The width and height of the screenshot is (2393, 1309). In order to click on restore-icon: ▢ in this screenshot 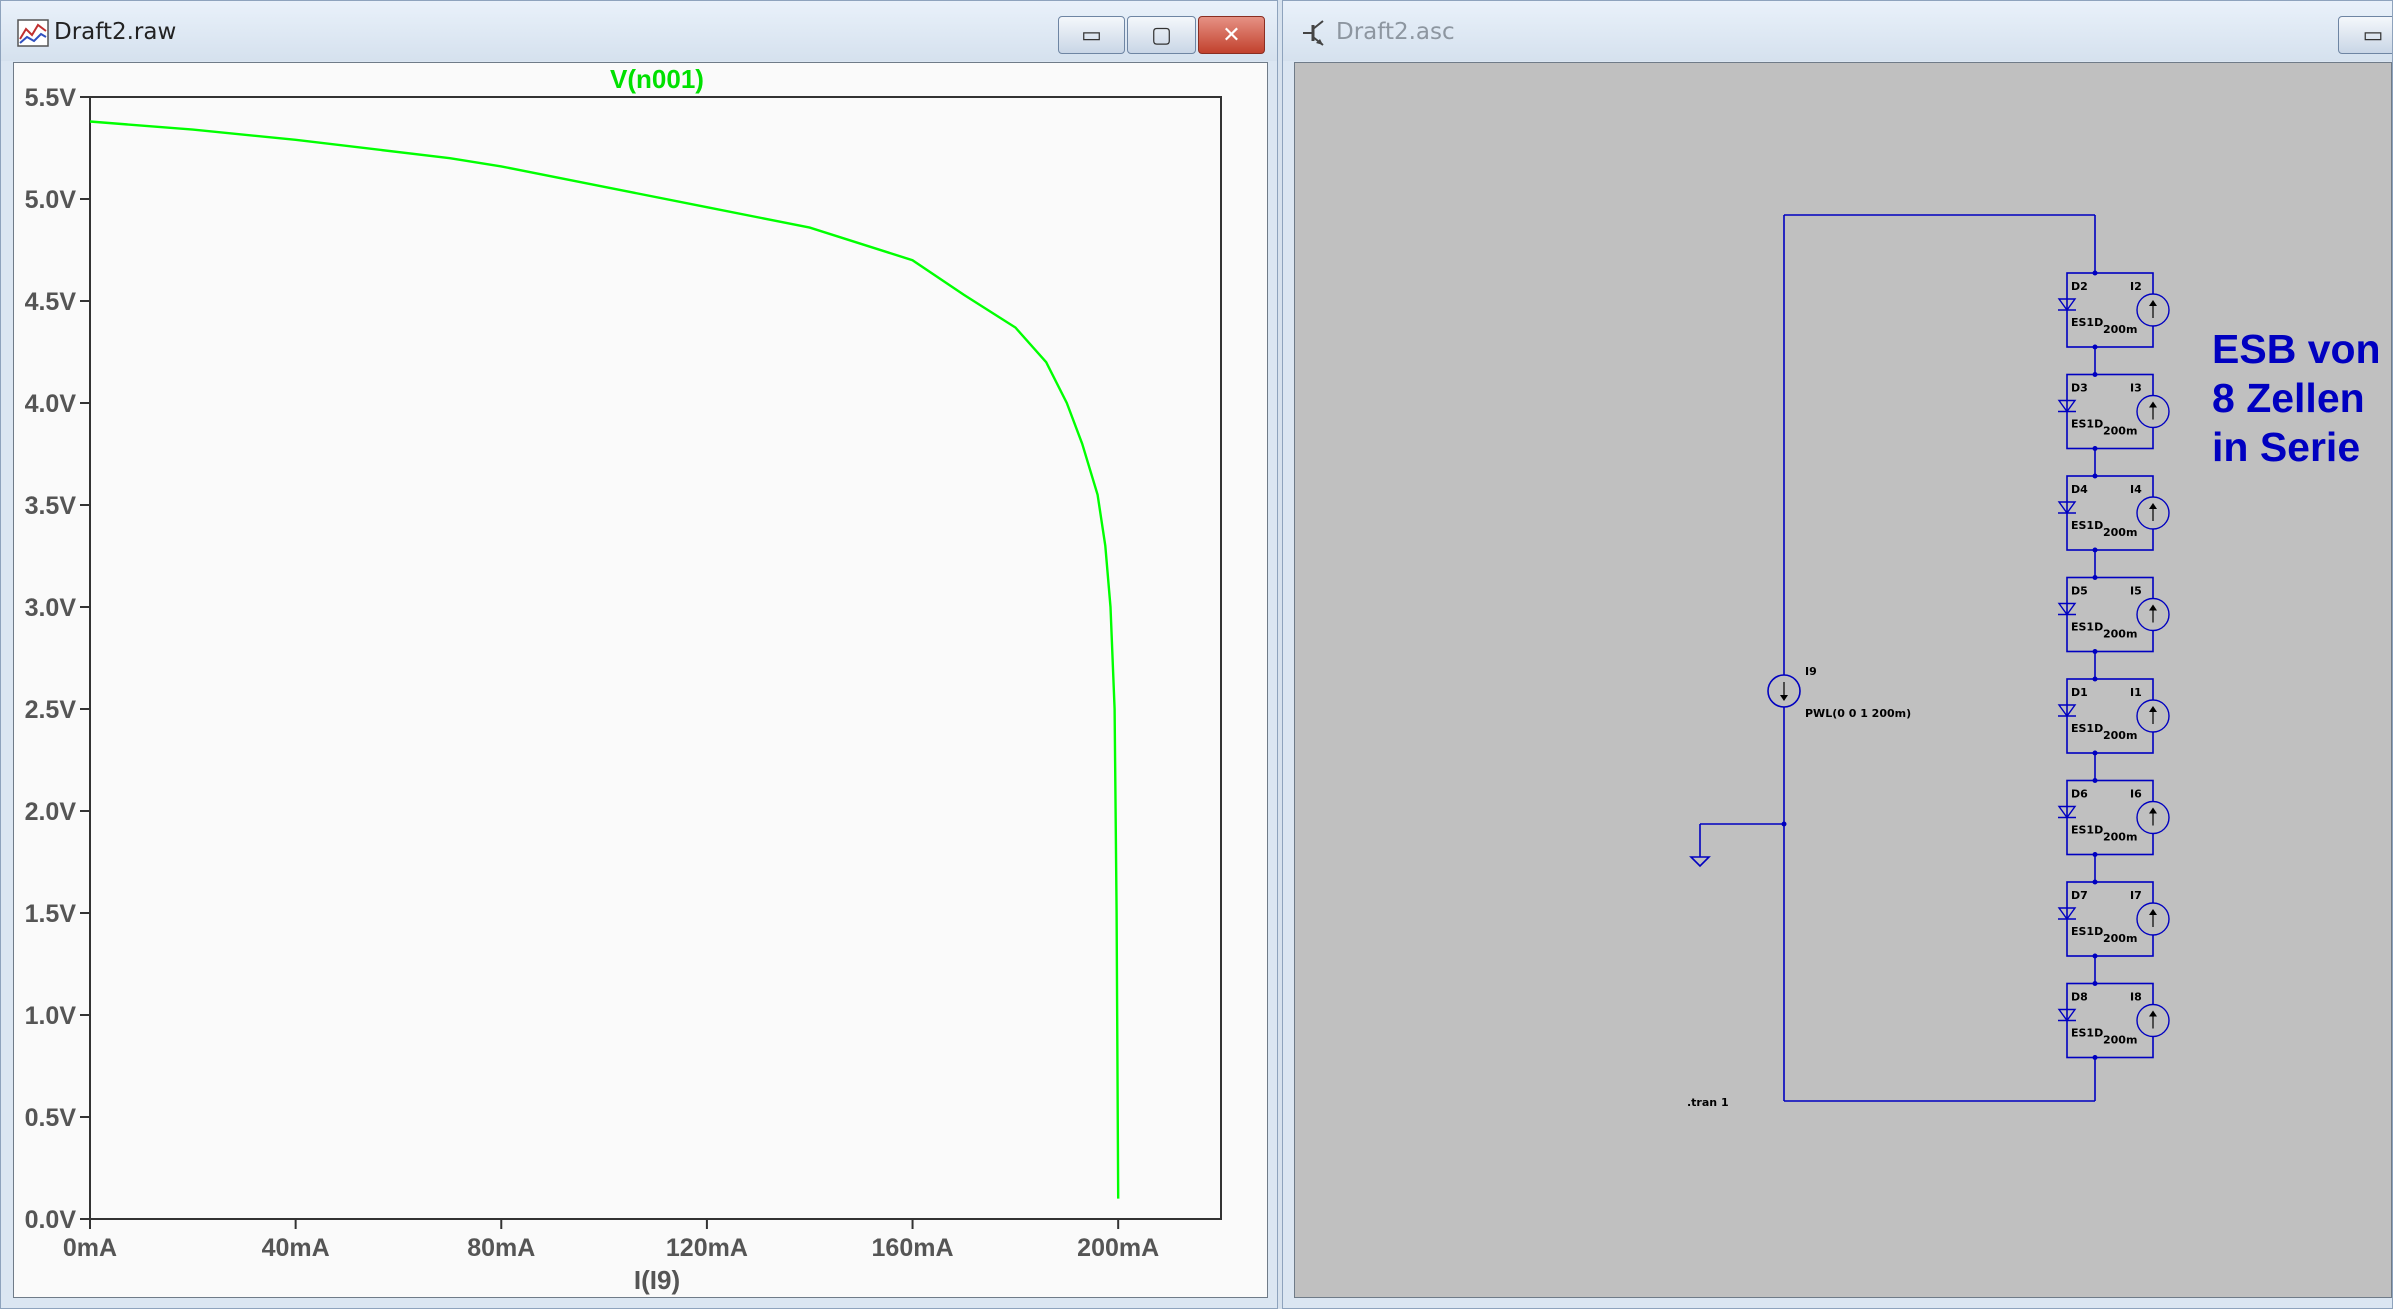, I will do `click(1161, 35)`.